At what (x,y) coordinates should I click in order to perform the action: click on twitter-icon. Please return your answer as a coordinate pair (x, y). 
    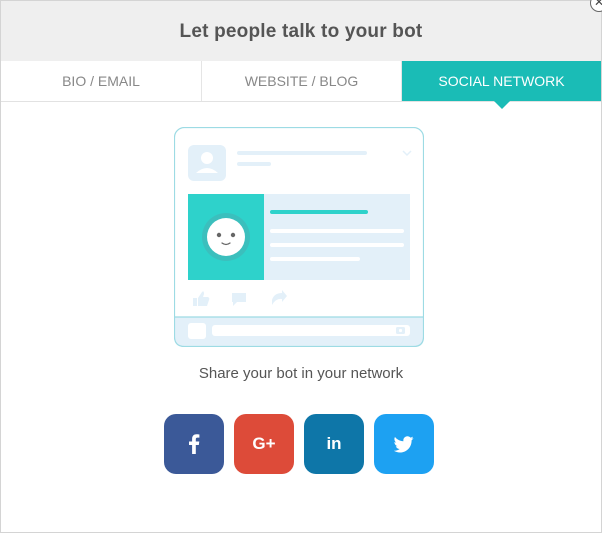
    Looking at the image, I should click on (404, 443).